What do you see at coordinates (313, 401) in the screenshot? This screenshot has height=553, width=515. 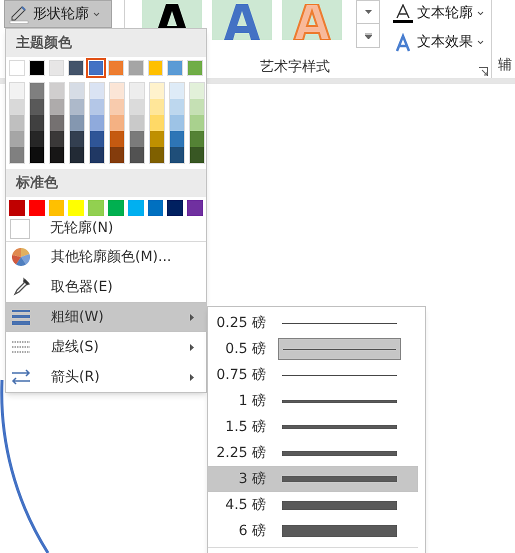 I see `menu-item: 1 磅` at bounding box center [313, 401].